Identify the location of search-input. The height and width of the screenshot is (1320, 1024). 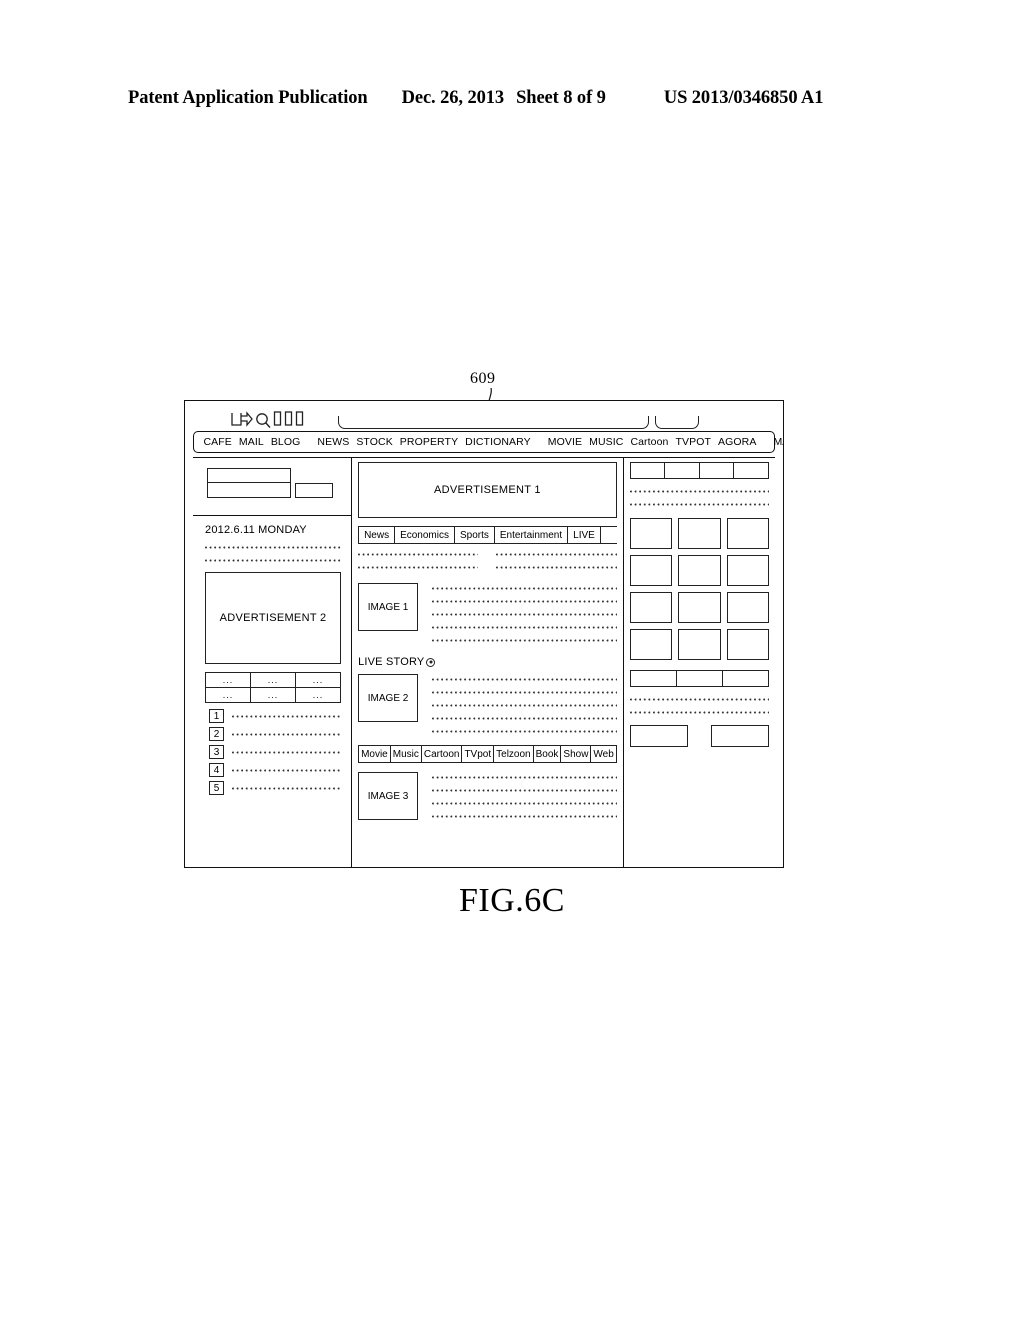
(249, 490).